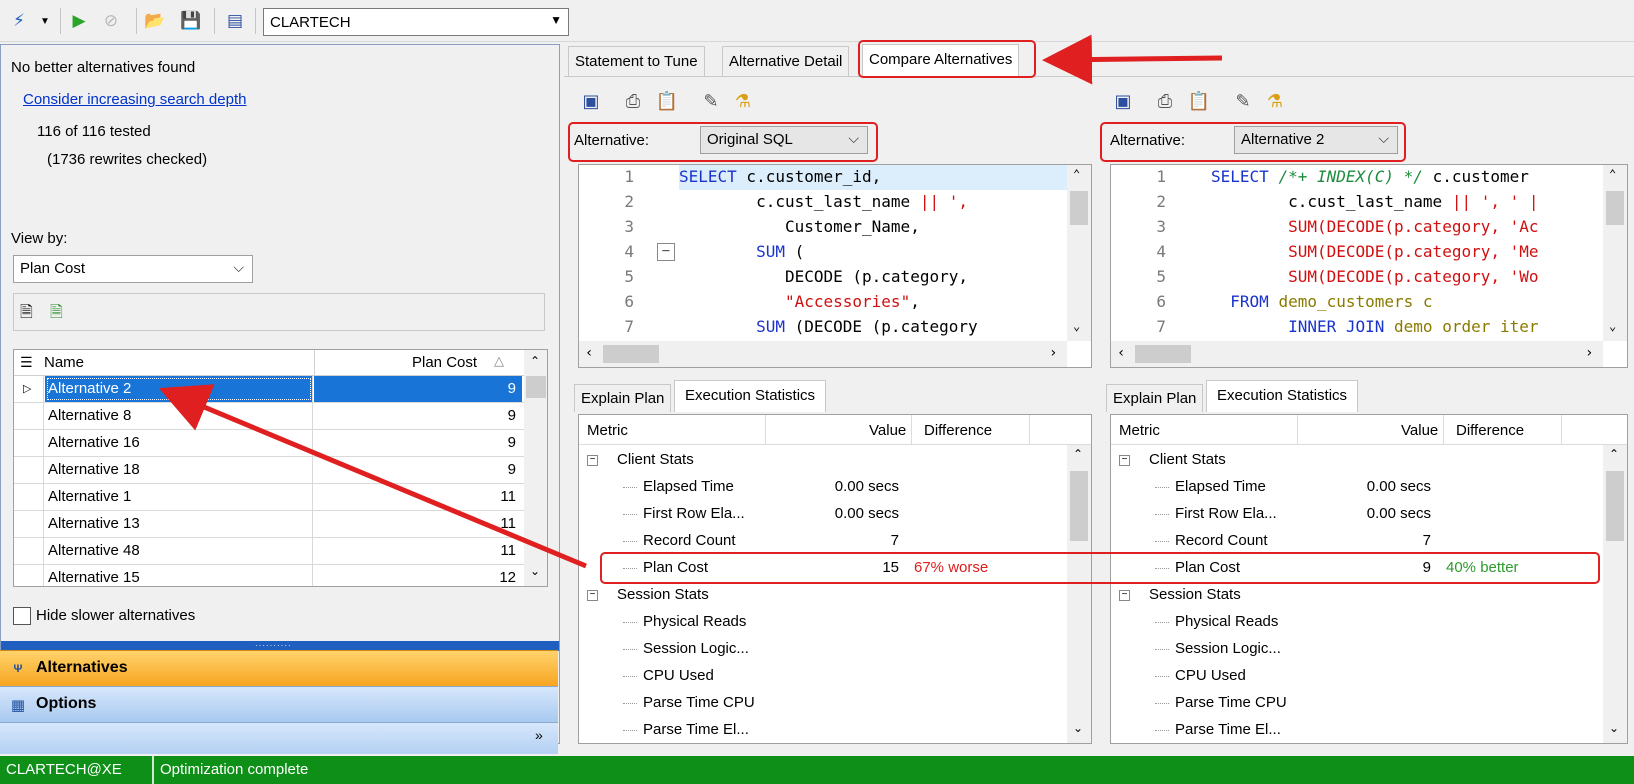 Image resolution: width=1634 pixels, height=784 pixels. What do you see at coordinates (233, 770) in the screenshot?
I see `status-message: Optimization complete` at bounding box center [233, 770].